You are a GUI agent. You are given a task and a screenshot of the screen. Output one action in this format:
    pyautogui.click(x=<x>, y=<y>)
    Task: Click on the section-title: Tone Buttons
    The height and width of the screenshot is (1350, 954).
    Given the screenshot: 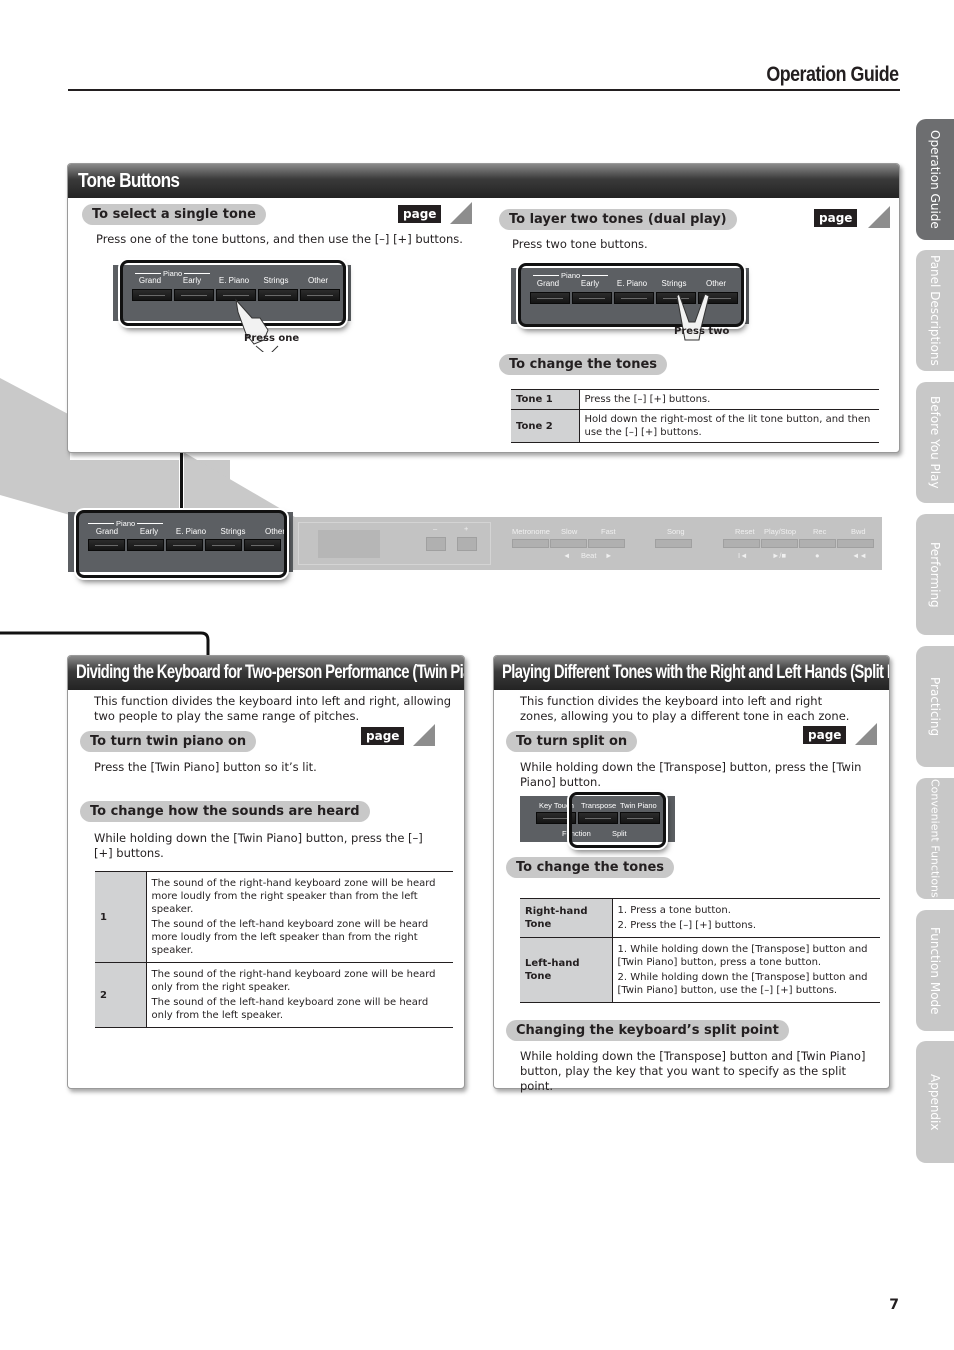 What is the action you would take?
    pyautogui.click(x=483, y=181)
    